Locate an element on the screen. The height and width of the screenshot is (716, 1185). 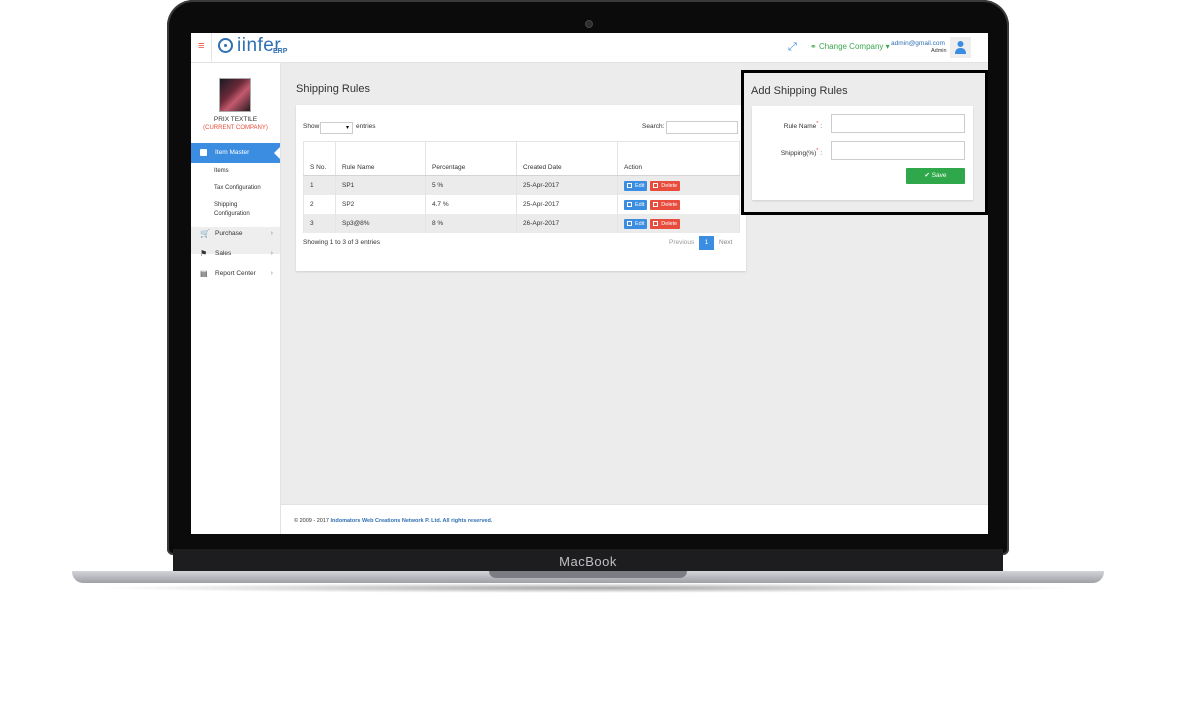
cell-percentage: 5 % is located at coordinates (471, 185).